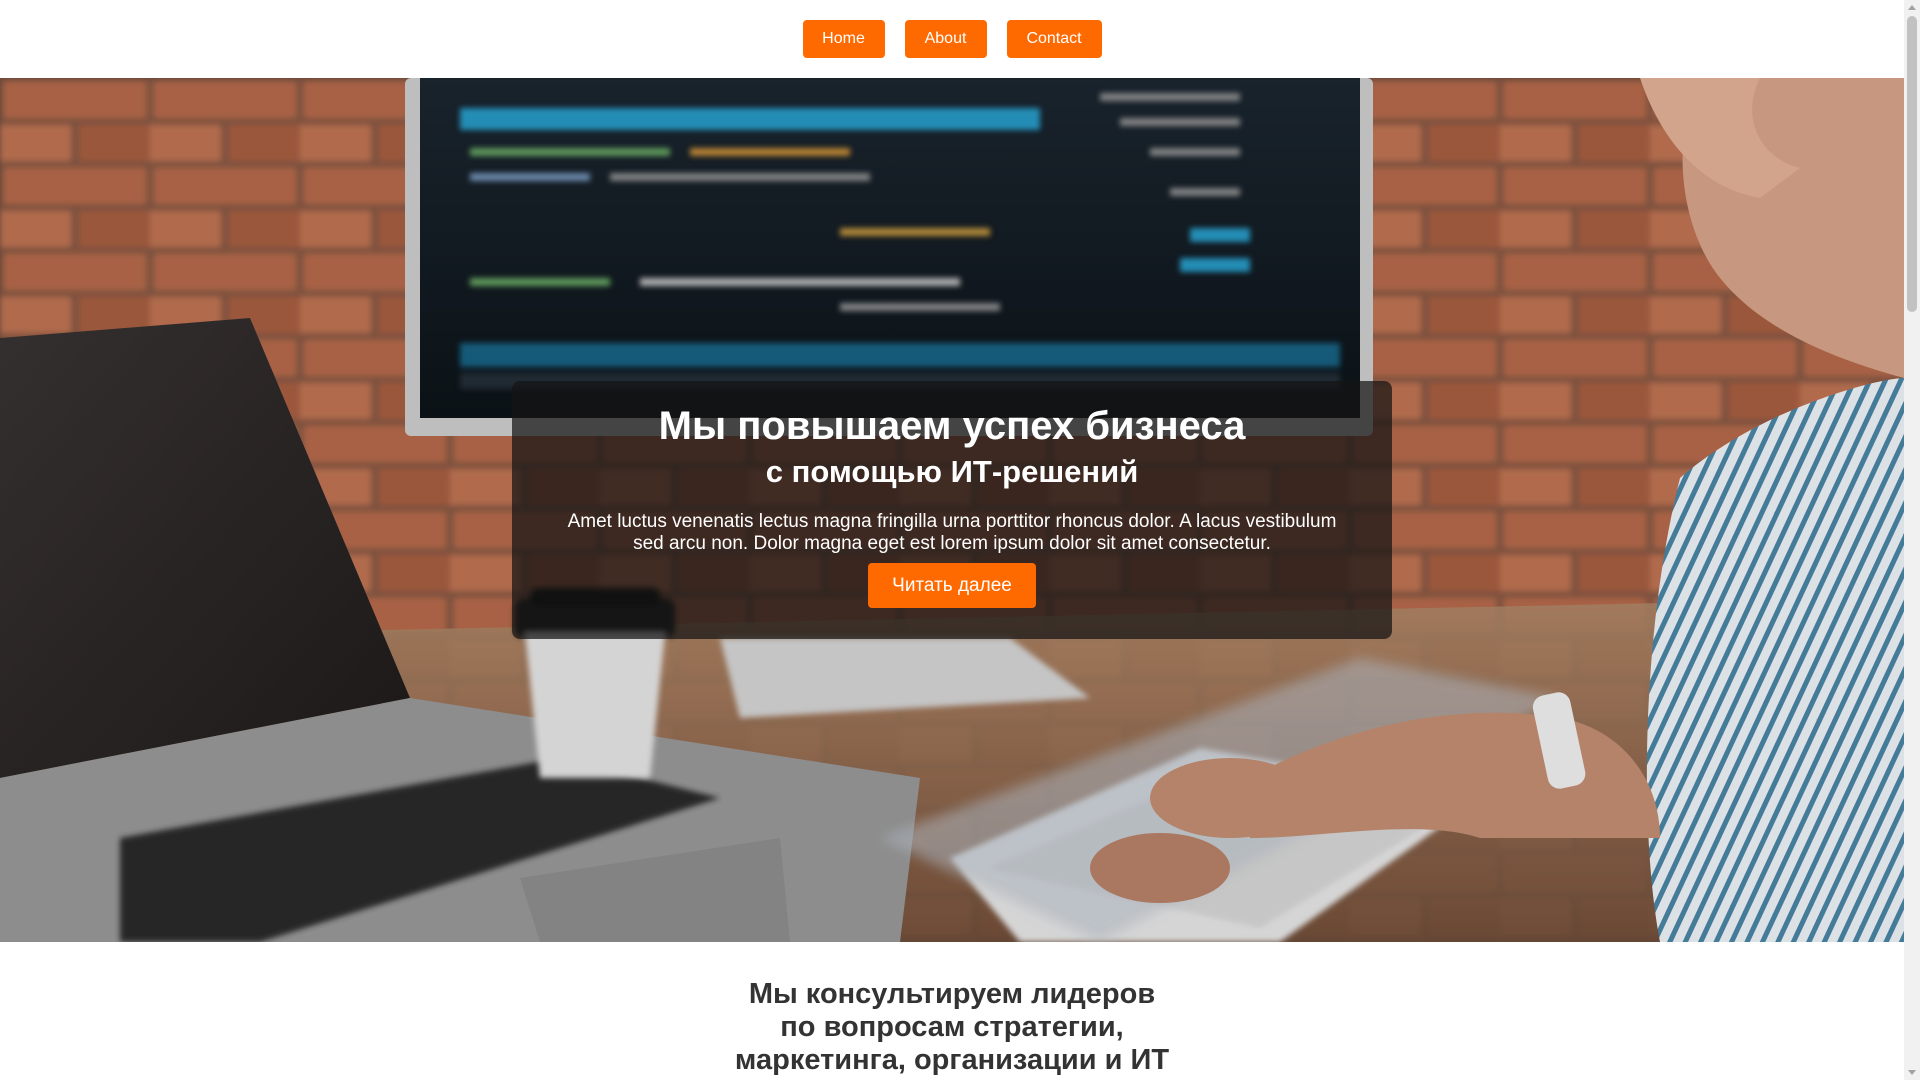 The image size is (1920, 1080). Describe the element at coordinates (1912, 540) in the screenshot. I see `vertical-scrollbar` at that location.